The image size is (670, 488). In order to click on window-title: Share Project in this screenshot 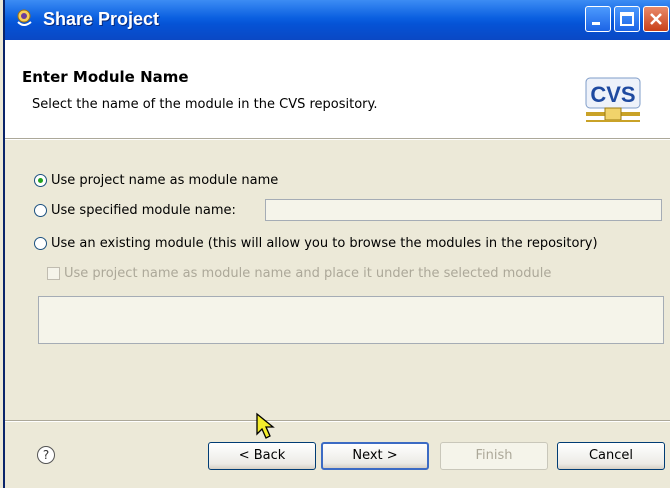, I will do `click(101, 19)`.